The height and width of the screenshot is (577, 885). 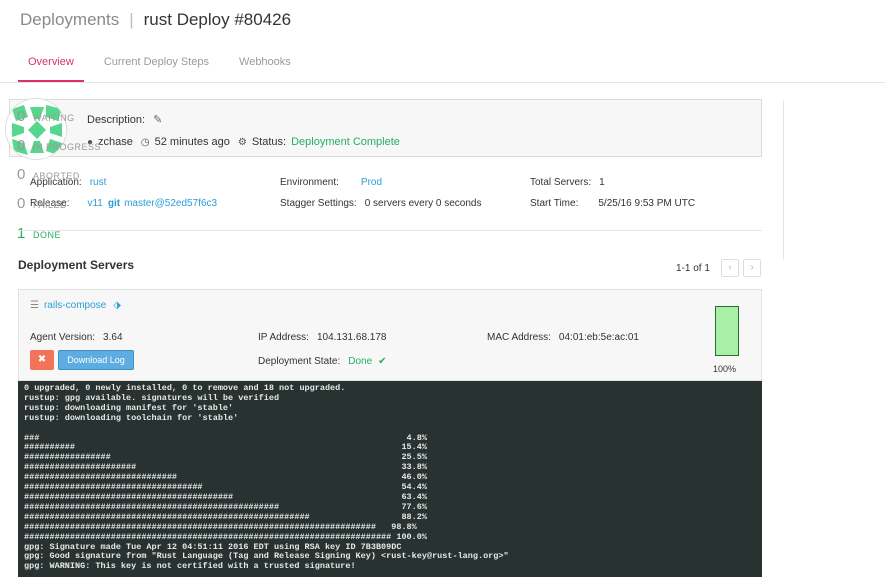 I want to click on total-servers-value: 1, so click(x=602, y=182).